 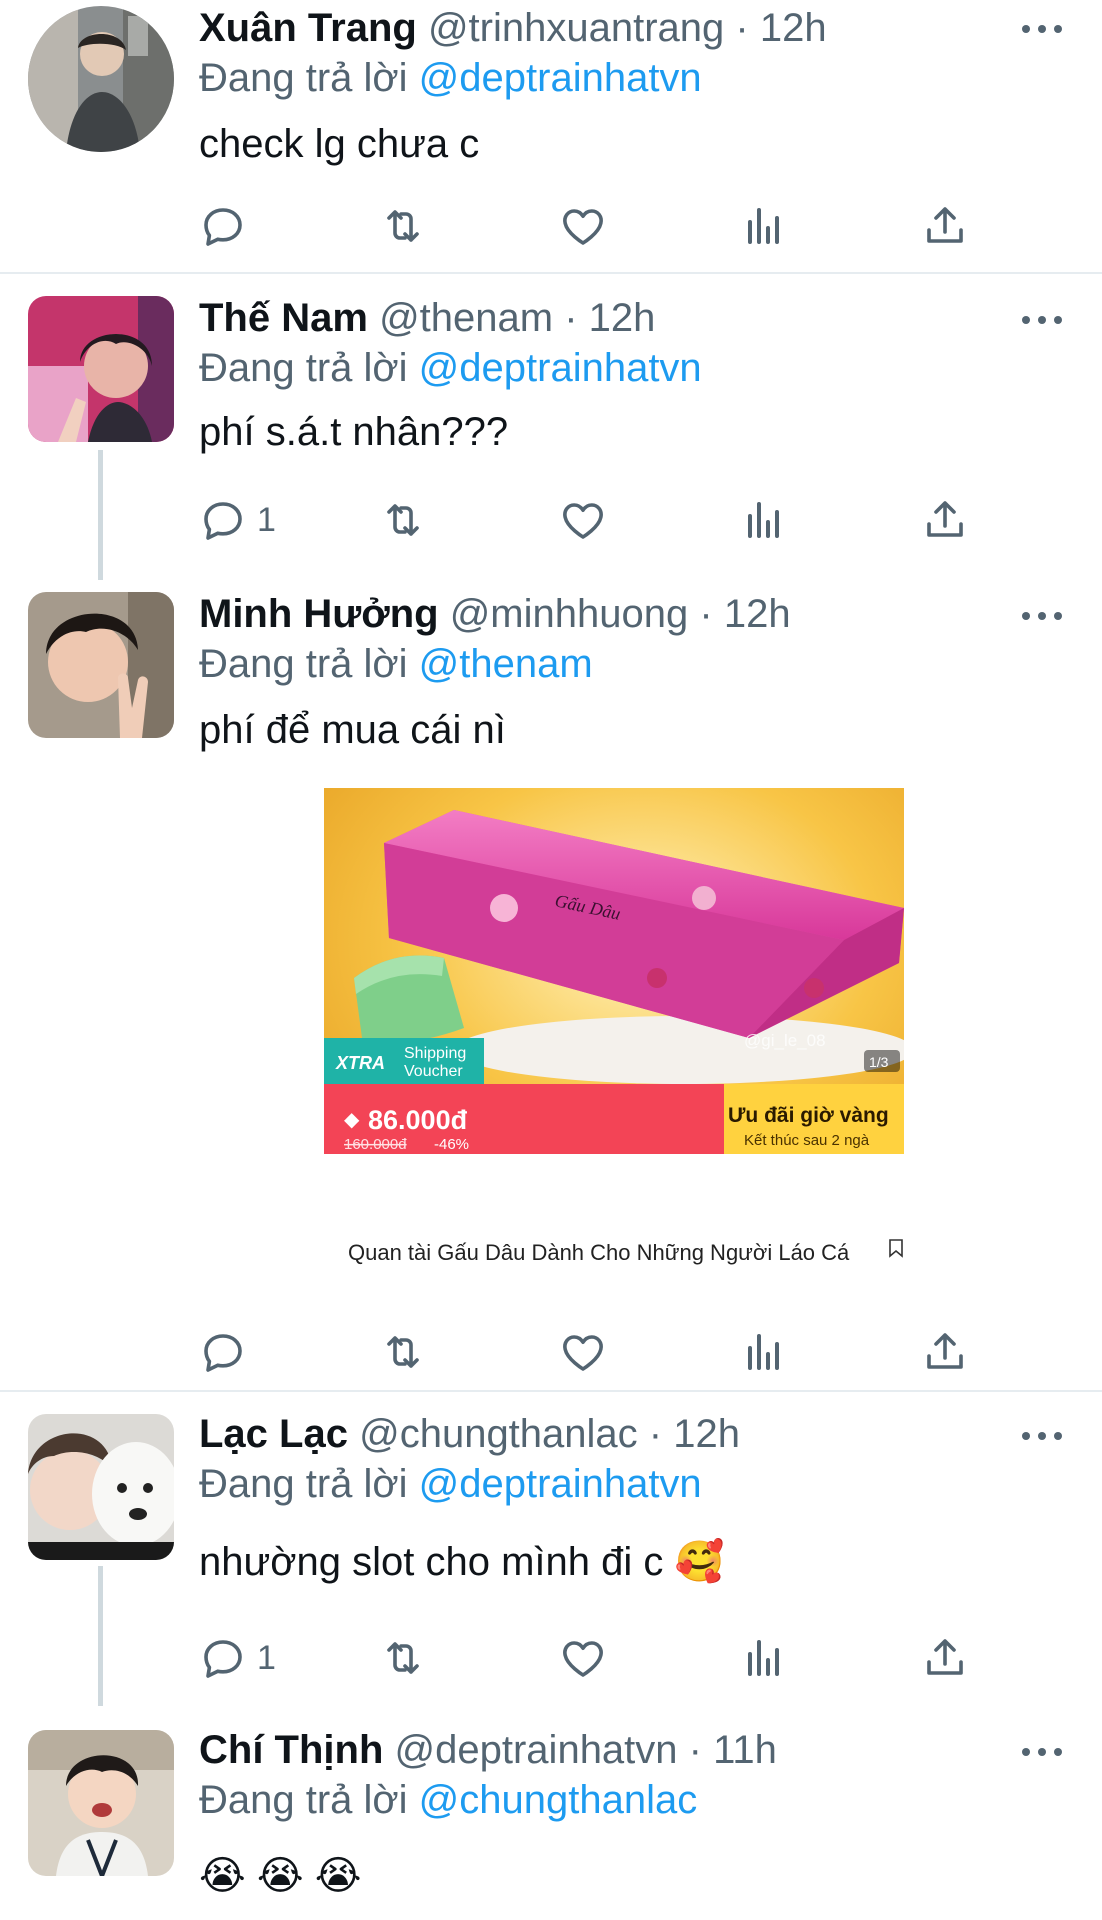 What do you see at coordinates (339, 144) in the screenshot?
I see `tweet-text: check lg chưa c` at bounding box center [339, 144].